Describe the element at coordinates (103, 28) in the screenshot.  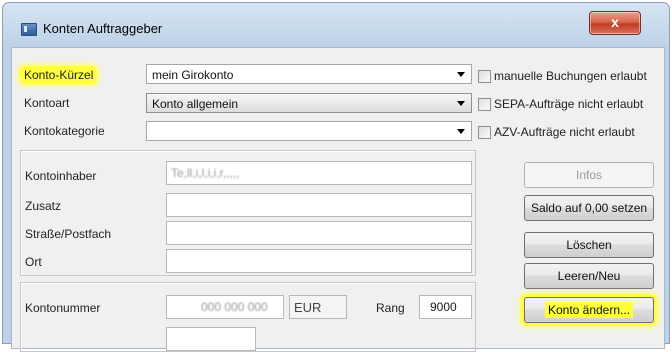
I see `window-title: Konten Auftraggeber` at that location.